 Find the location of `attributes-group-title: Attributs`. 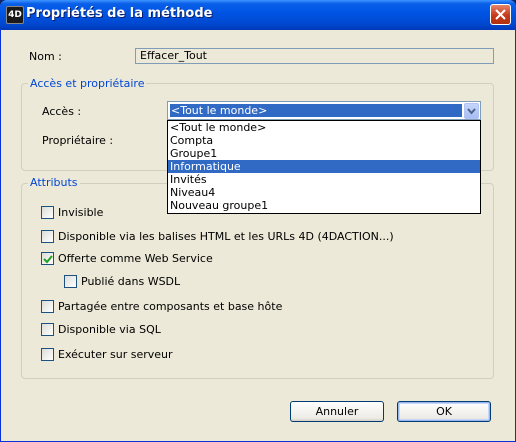

attributes-group-title: Attributs is located at coordinates (54, 182).